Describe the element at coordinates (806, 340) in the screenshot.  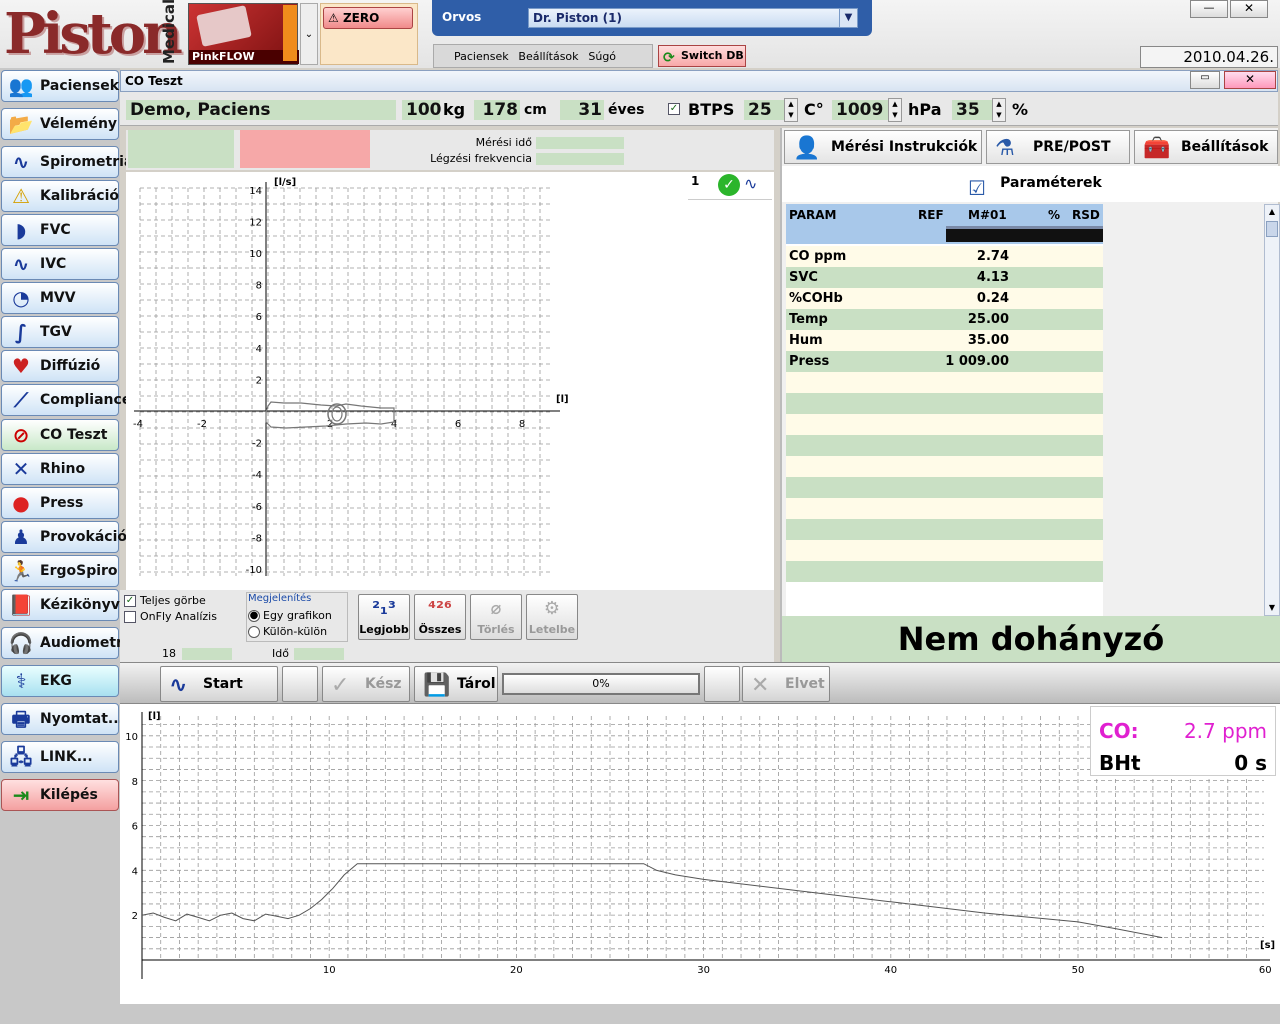
I see `param-name: Hum` at that location.